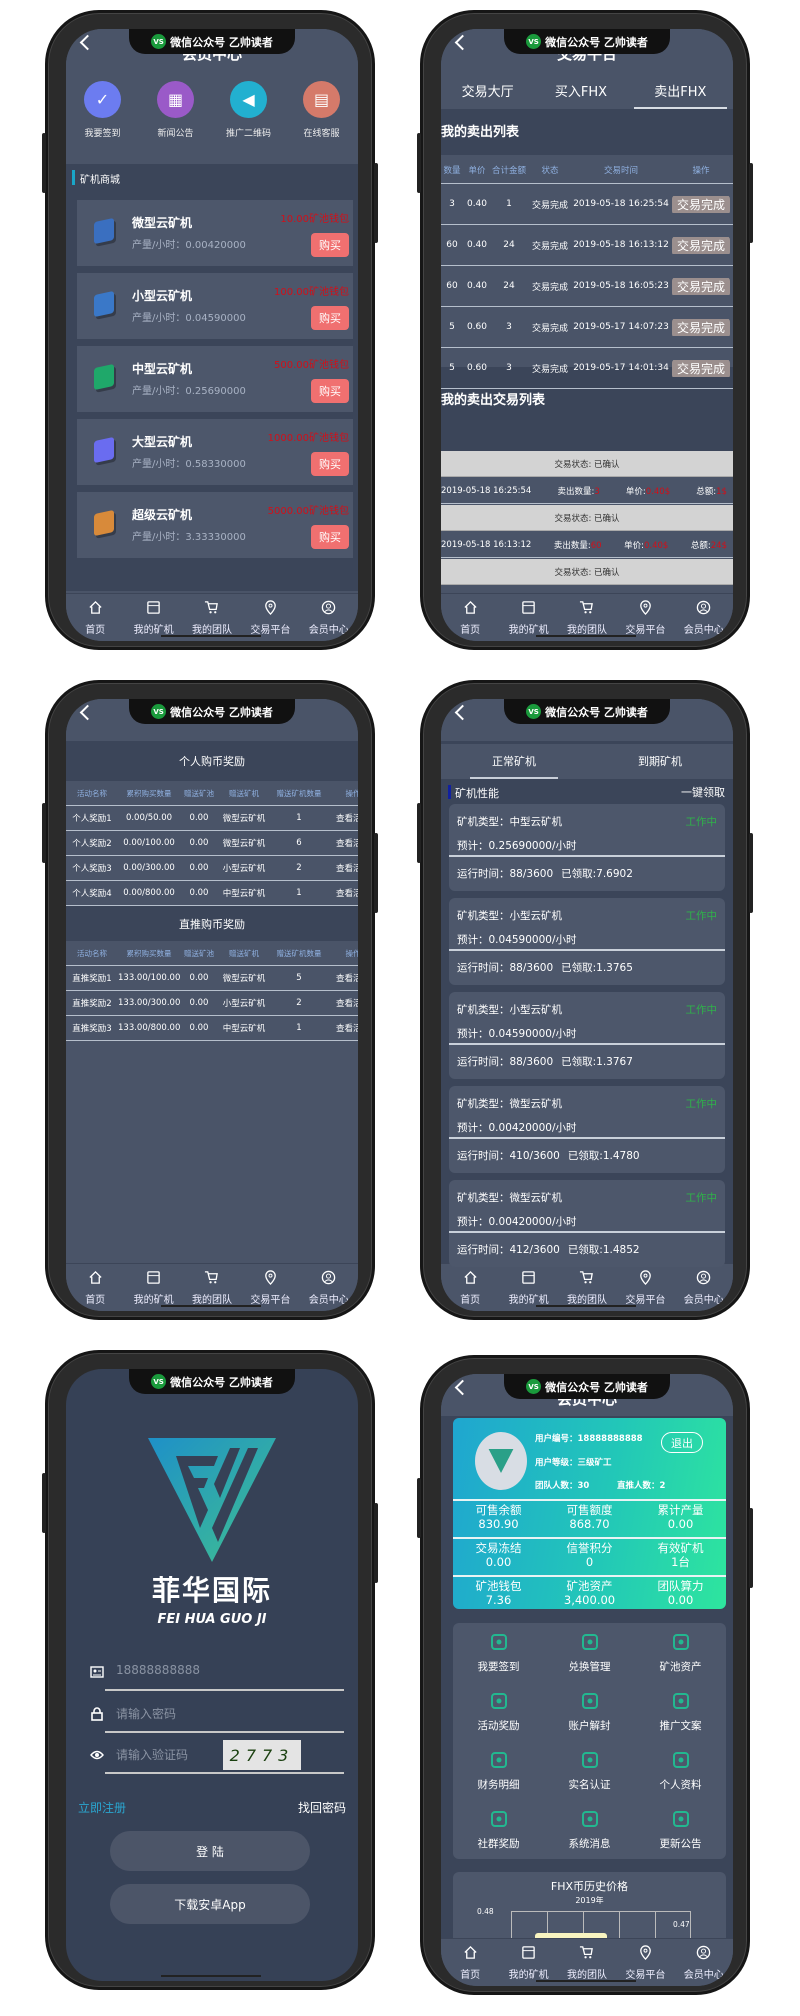  What do you see at coordinates (680, 1770) in the screenshot?
I see `menu-item: 个人资料` at bounding box center [680, 1770].